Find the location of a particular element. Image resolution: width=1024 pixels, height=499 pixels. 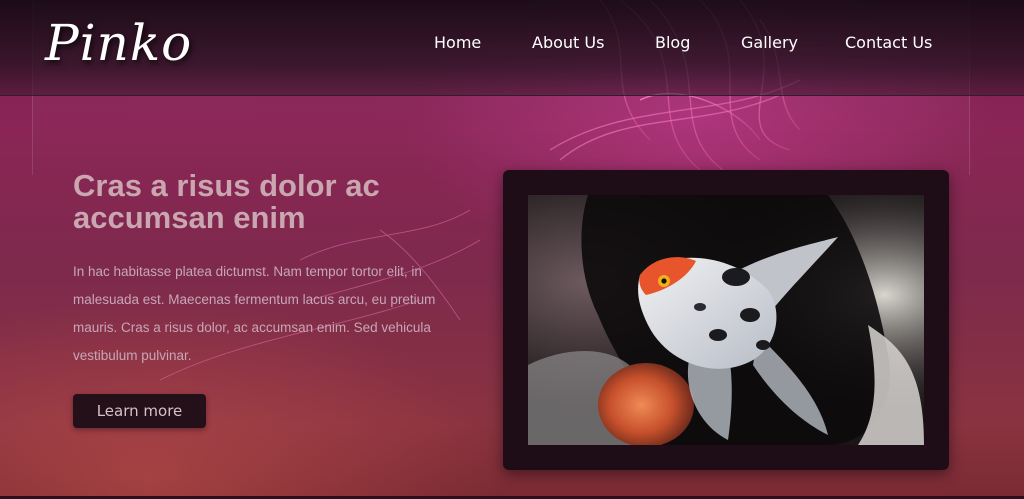

nav-item-contact-us: Contact Us is located at coordinates (888, 42).